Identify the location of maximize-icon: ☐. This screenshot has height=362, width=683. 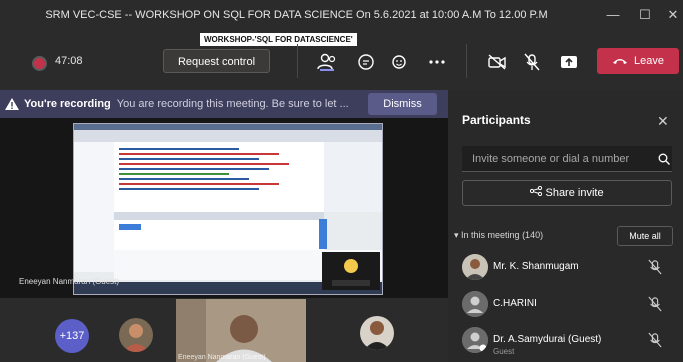
(645, 15).